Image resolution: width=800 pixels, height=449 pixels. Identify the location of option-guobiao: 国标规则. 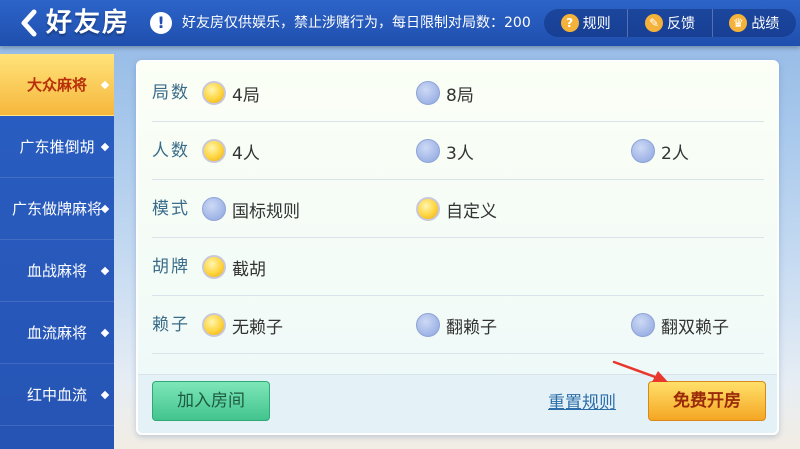
(251, 209).